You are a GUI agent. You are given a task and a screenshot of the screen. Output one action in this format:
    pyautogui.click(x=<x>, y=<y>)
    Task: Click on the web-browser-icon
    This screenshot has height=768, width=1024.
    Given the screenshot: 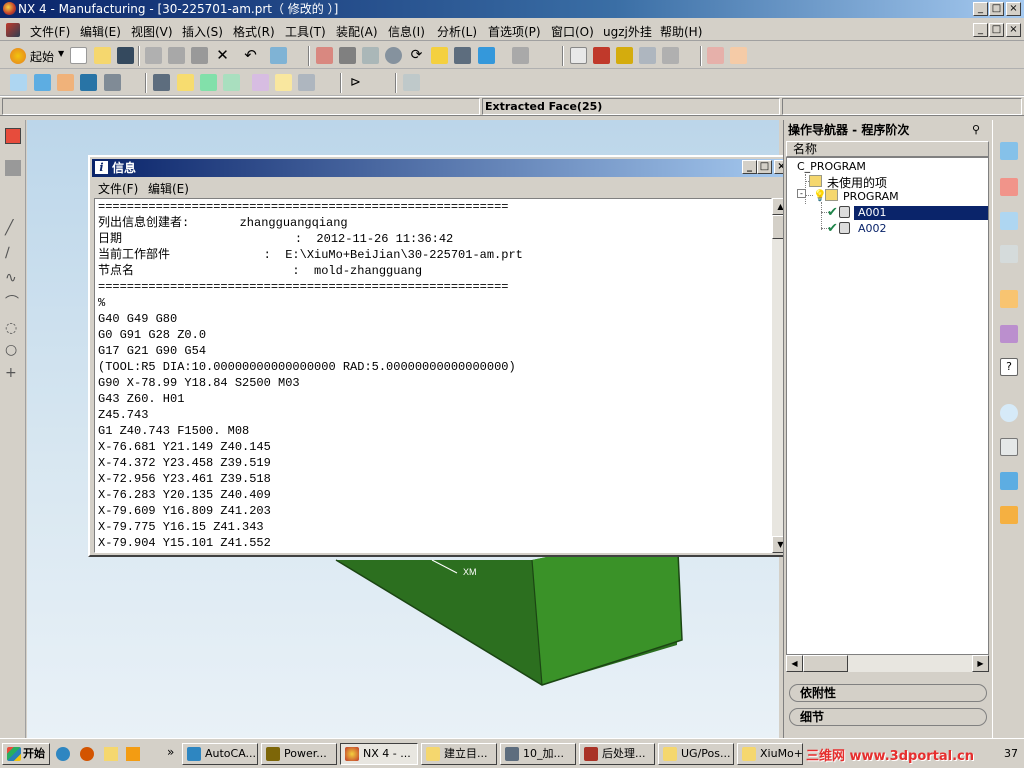 What is the action you would take?
    pyautogui.click(x=1009, y=299)
    